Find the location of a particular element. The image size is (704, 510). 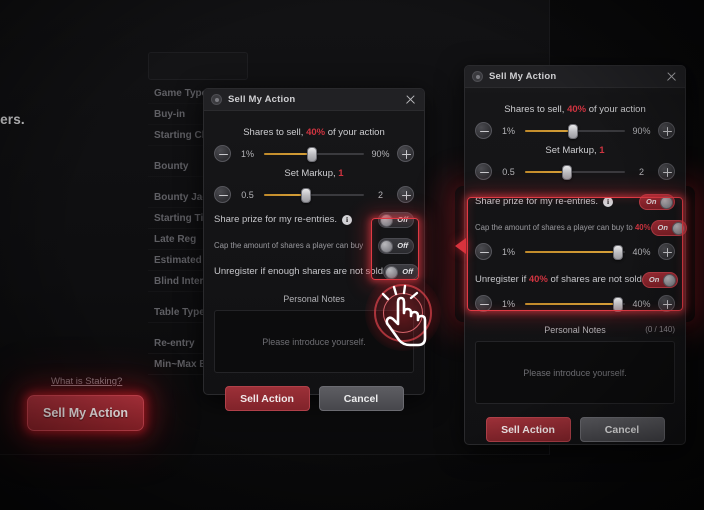

what-is-staking-link: What is Staking? is located at coordinates (86, 381).